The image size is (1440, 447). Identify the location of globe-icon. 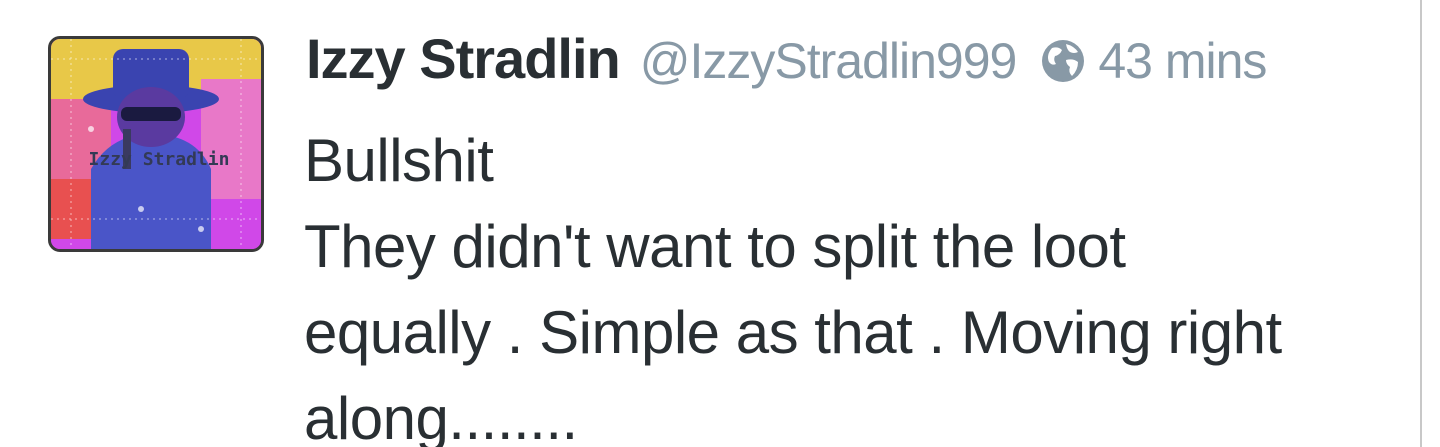
(1063, 61).